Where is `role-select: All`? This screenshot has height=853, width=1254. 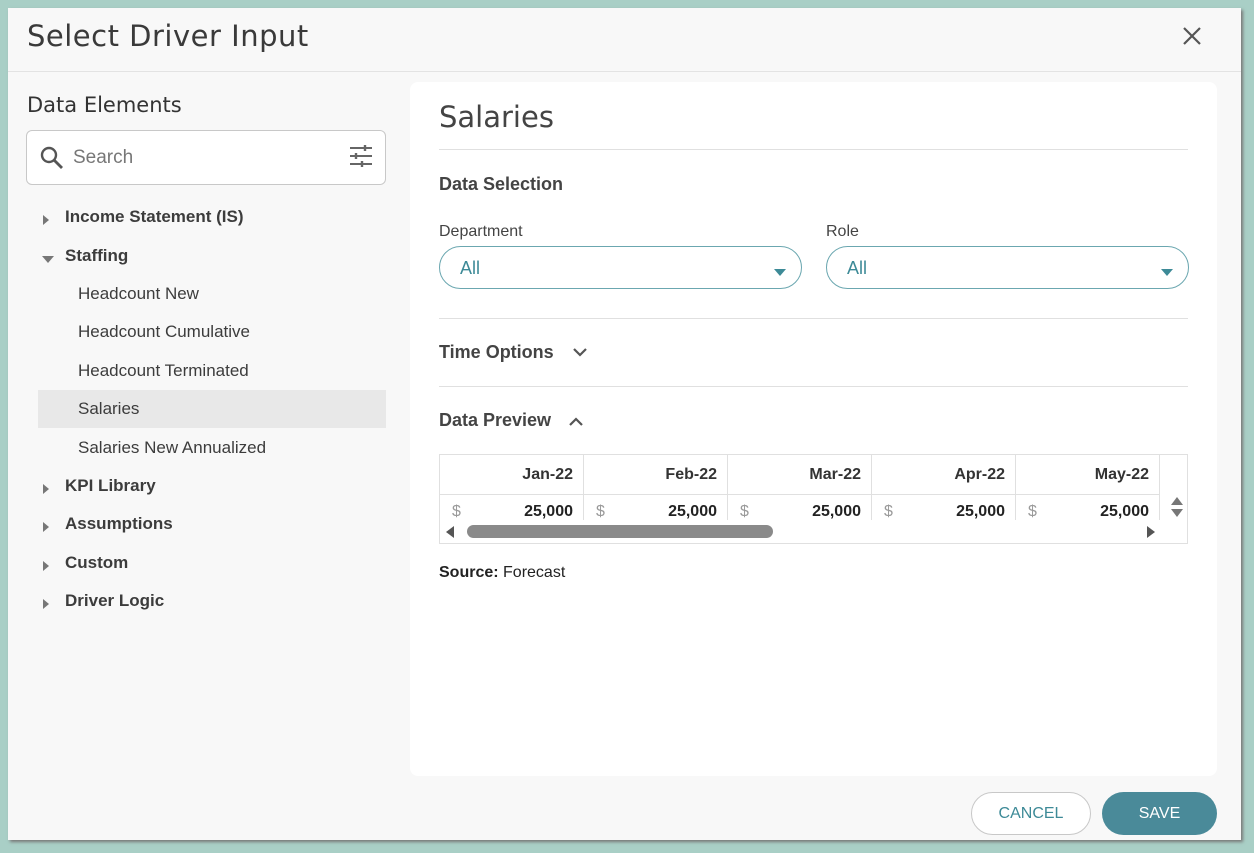 role-select: All is located at coordinates (1007, 267).